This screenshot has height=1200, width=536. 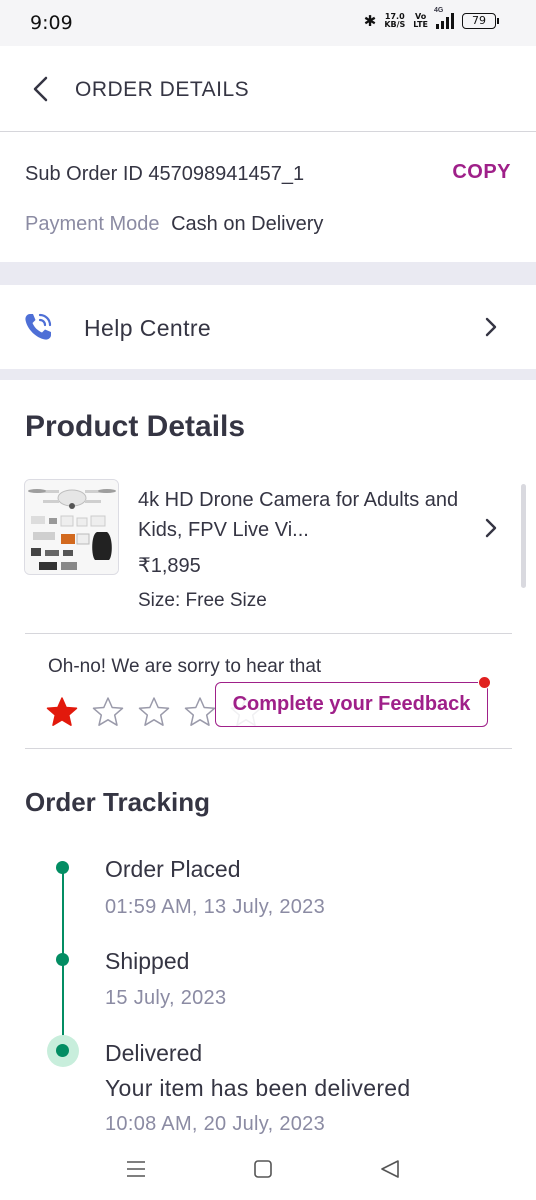 What do you see at coordinates (523, 536) in the screenshot?
I see `scrollbar` at bounding box center [523, 536].